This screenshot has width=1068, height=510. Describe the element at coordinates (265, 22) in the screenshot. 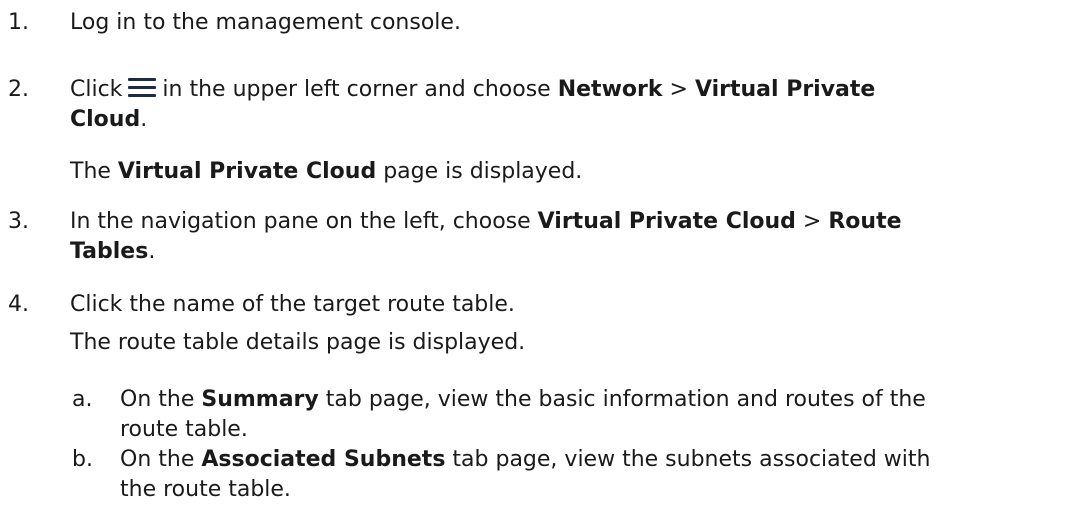

I see `step-text: Log in to the management console.` at that location.